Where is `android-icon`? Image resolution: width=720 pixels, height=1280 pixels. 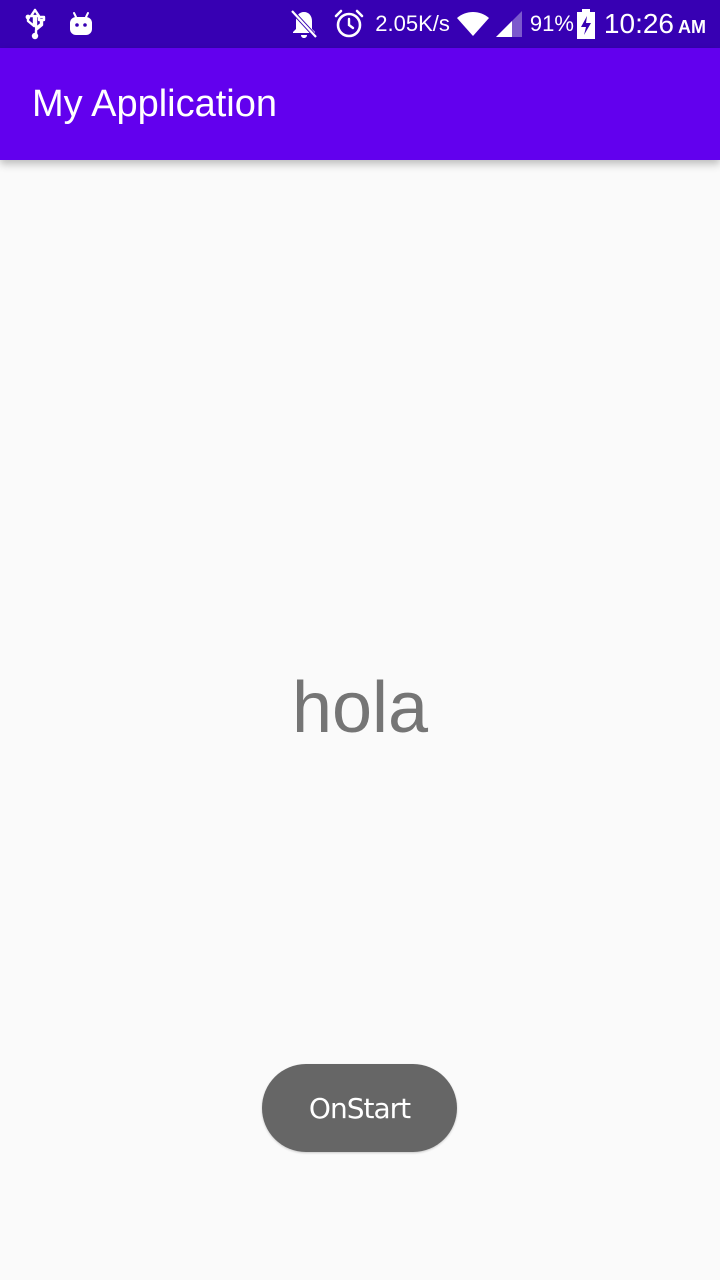 android-icon is located at coordinates (81, 24).